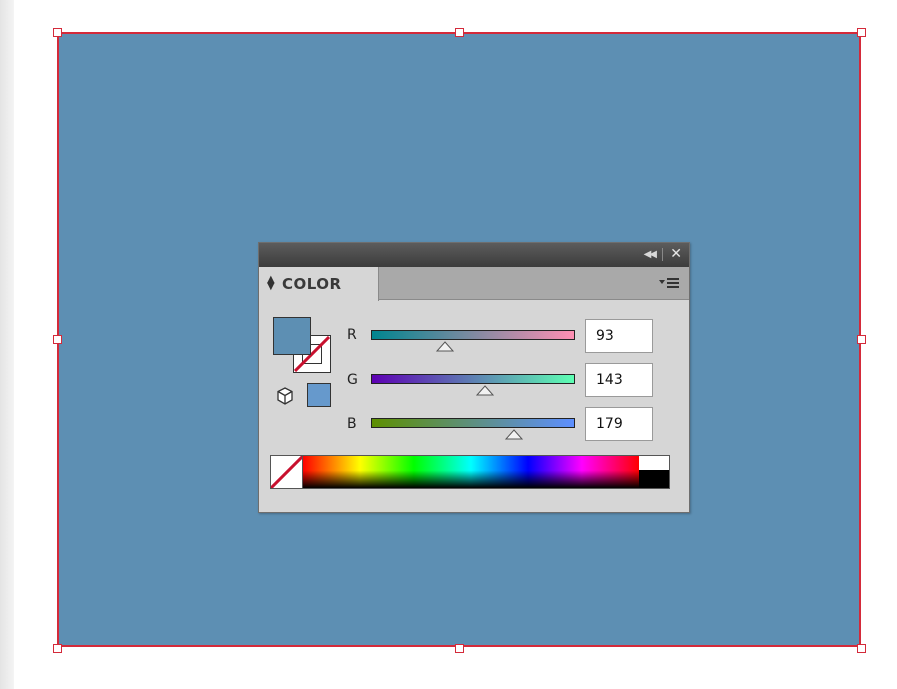 The width and height of the screenshot is (897, 689). What do you see at coordinates (292, 336) in the screenshot?
I see `fill-swatch` at bounding box center [292, 336].